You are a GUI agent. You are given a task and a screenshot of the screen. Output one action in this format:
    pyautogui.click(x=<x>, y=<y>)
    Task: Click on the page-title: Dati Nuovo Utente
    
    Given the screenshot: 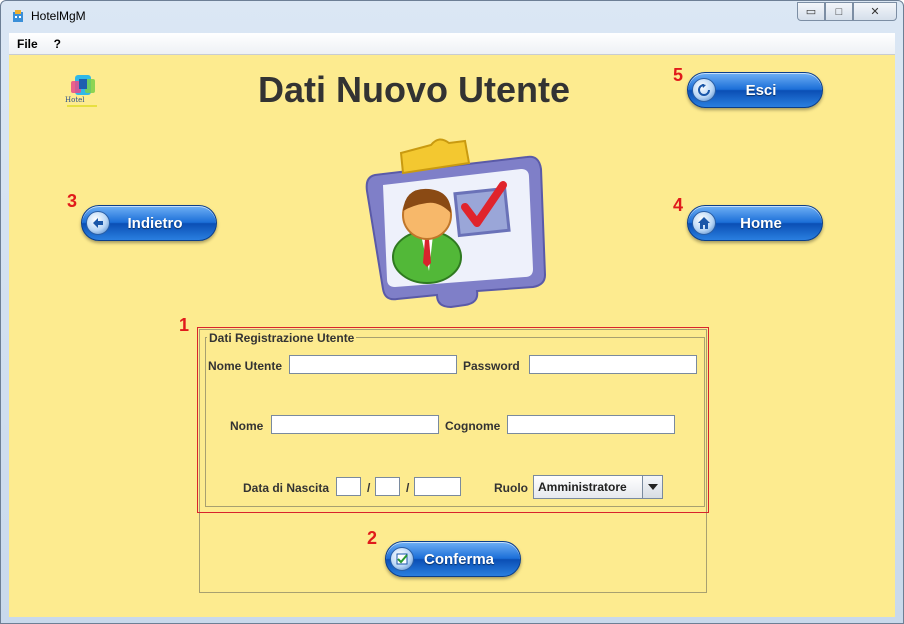 What is the action you would take?
    pyautogui.click(x=413, y=89)
    